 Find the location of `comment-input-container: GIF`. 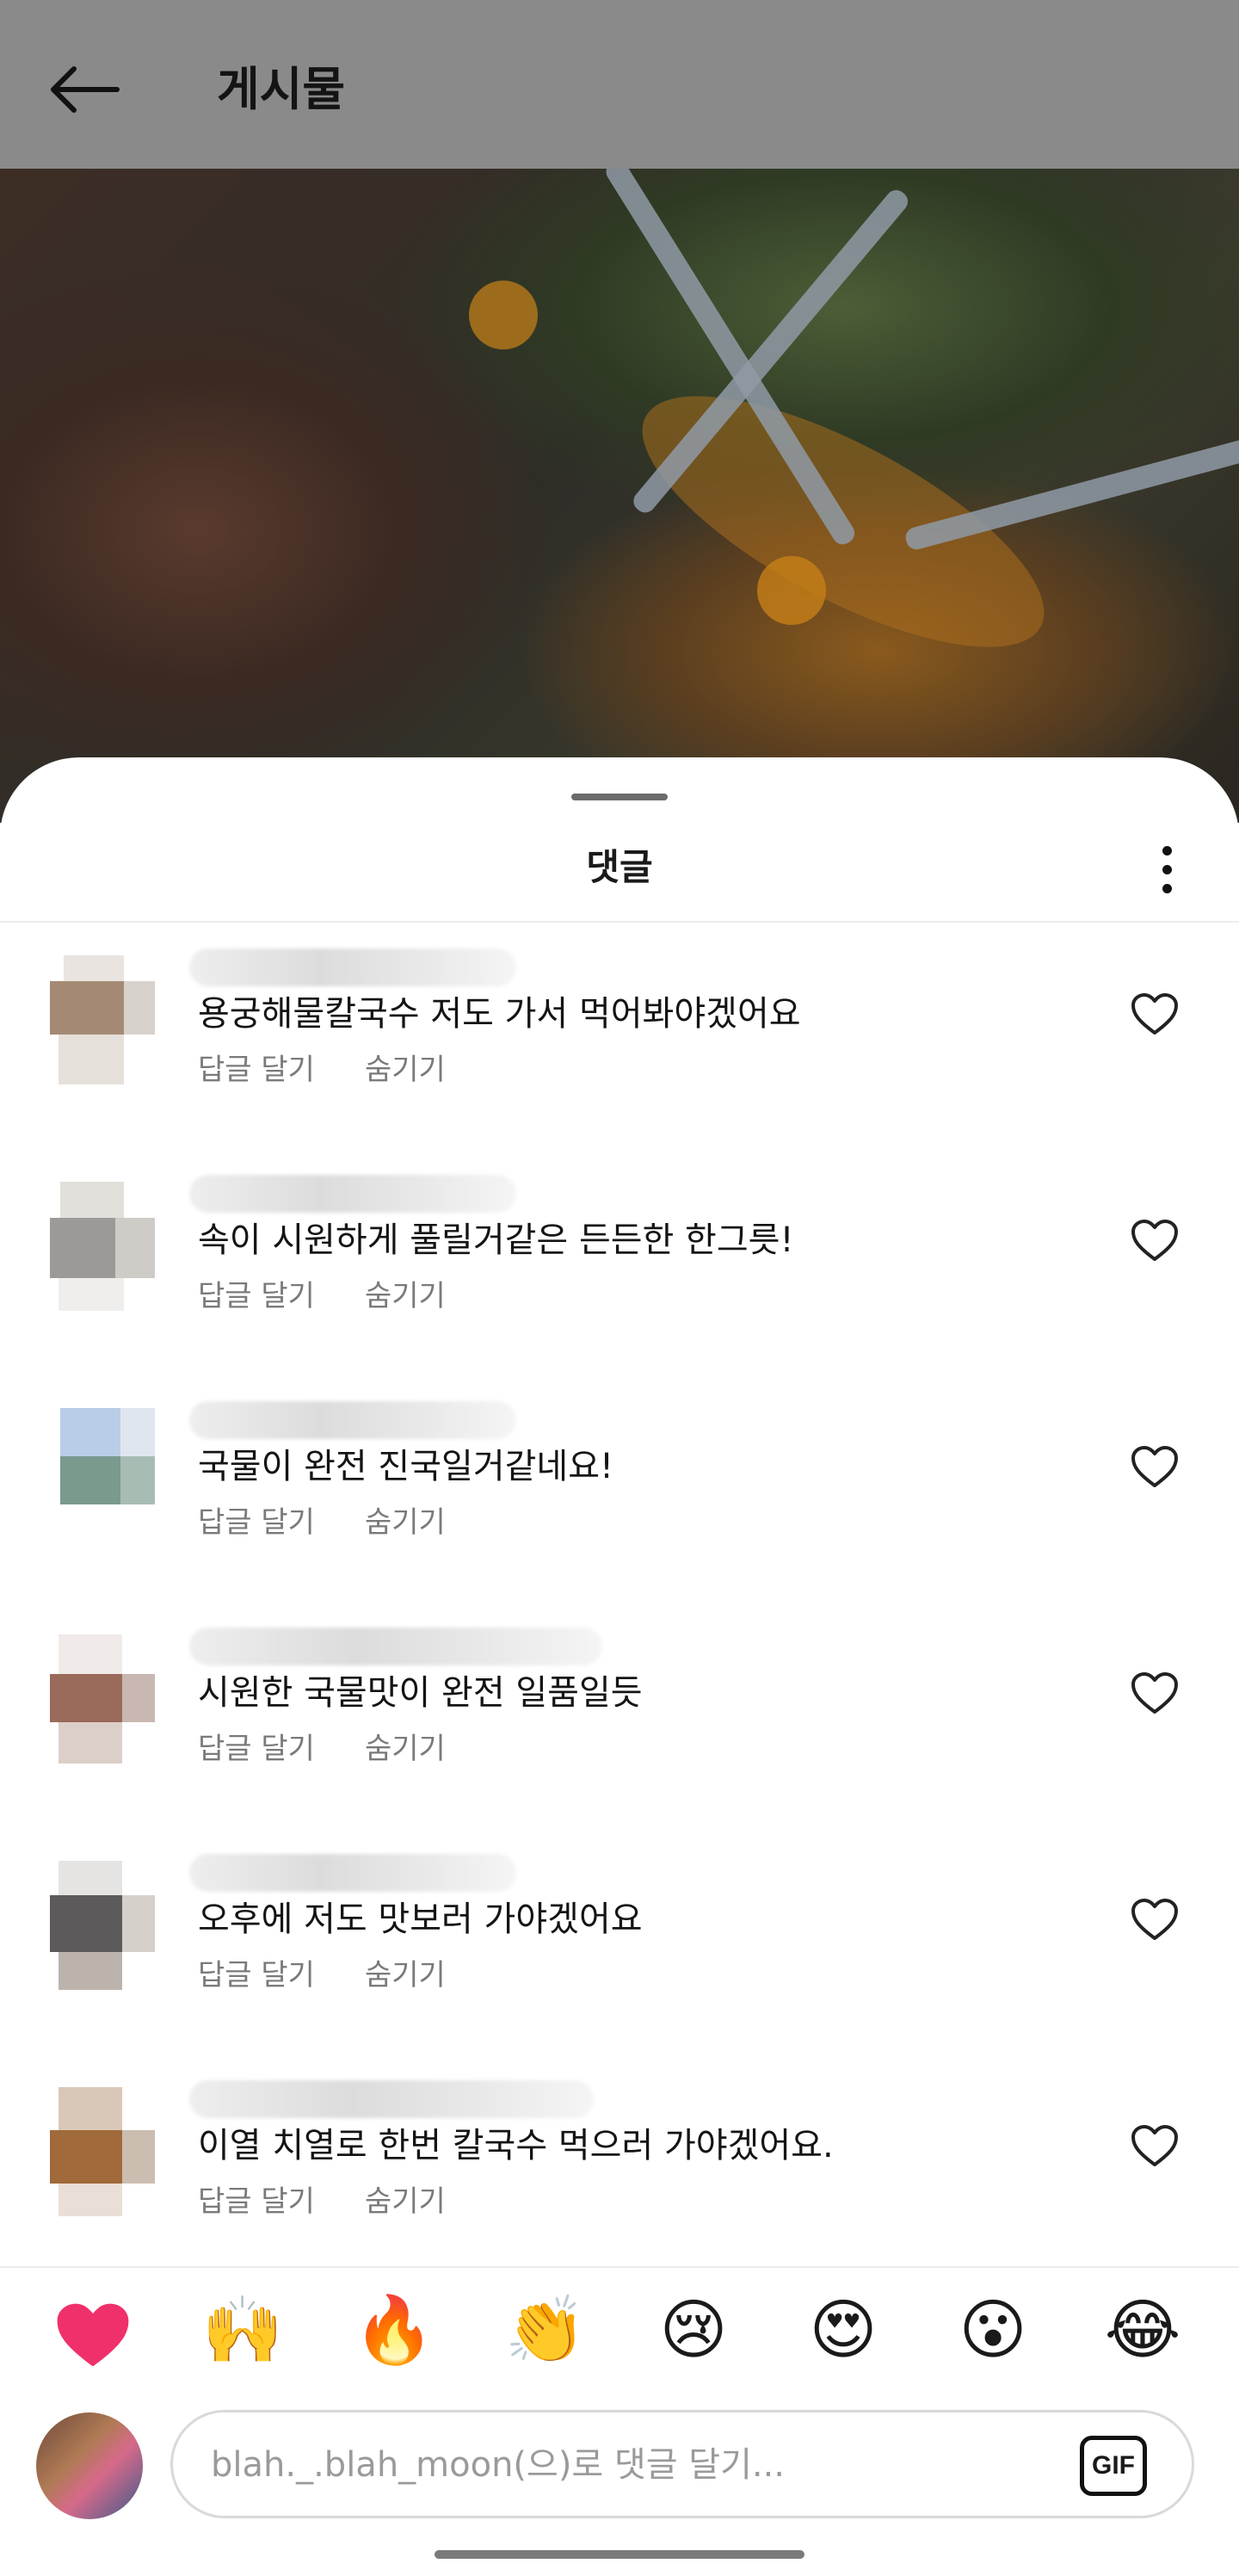

comment-input-container: GIF is located at coordinates (682, 2464).